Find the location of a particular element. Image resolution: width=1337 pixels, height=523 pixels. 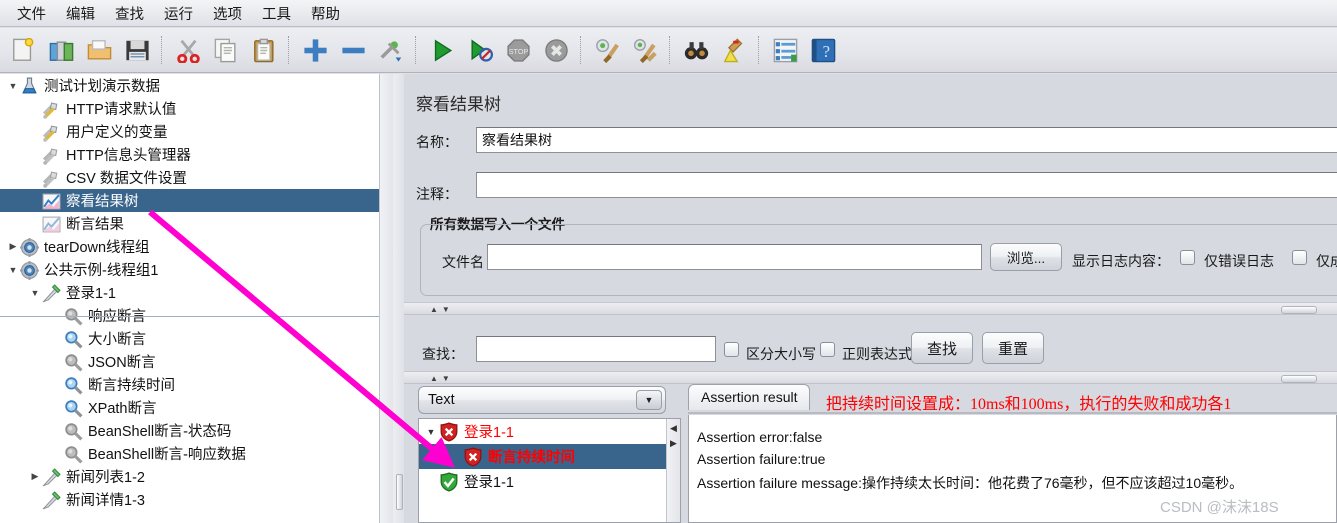

tree-row: 用户定义的变量 is located at coordinates (190, 131).